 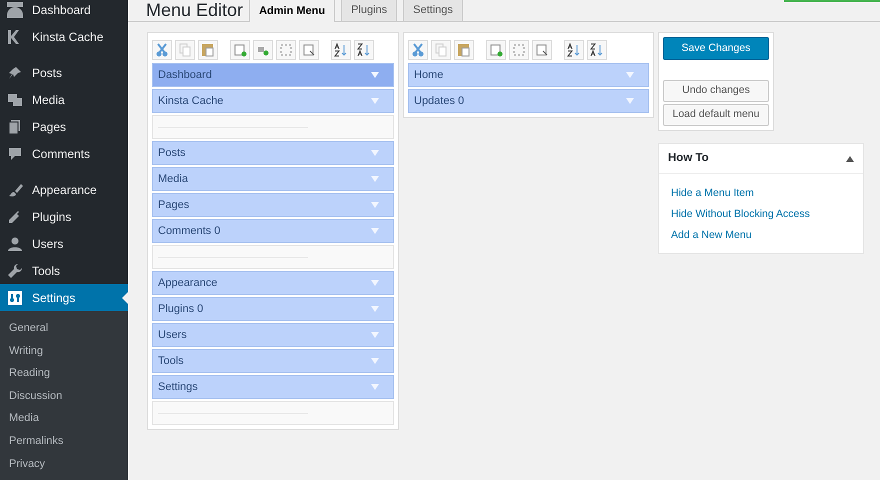 What do you see at coordinates (15, 298) in the screenshot?
I see `sliders-icon` at bounding box center [15, 298].